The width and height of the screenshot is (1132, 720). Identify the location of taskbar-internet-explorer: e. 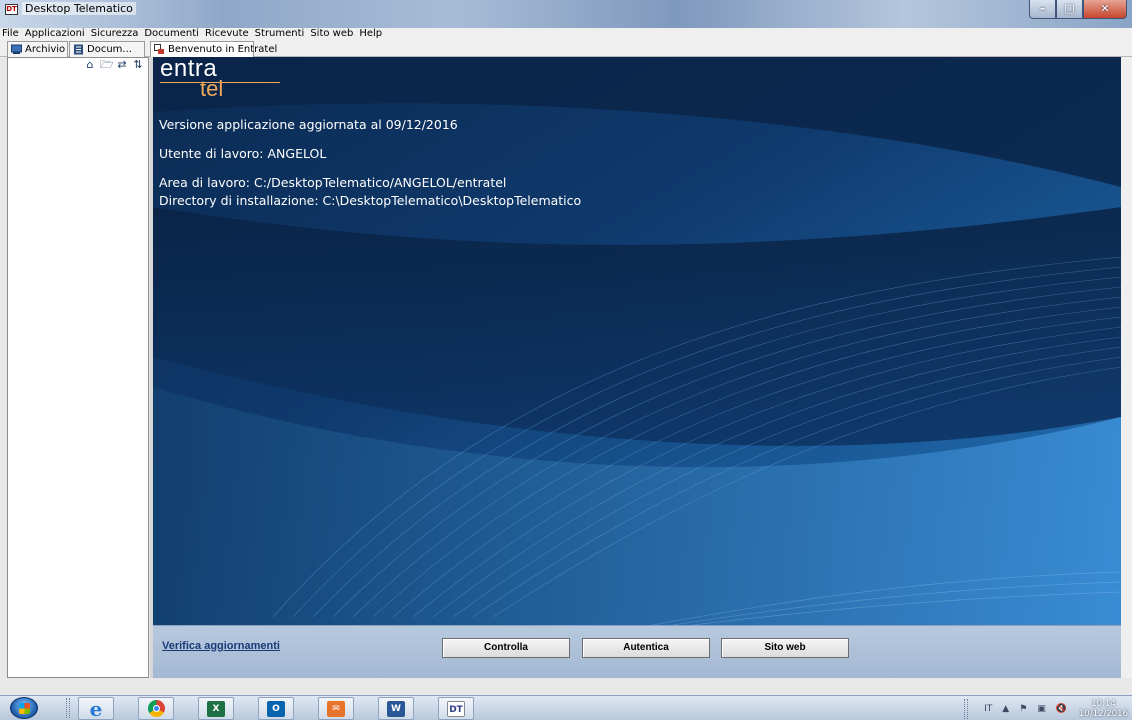
(96, 708).